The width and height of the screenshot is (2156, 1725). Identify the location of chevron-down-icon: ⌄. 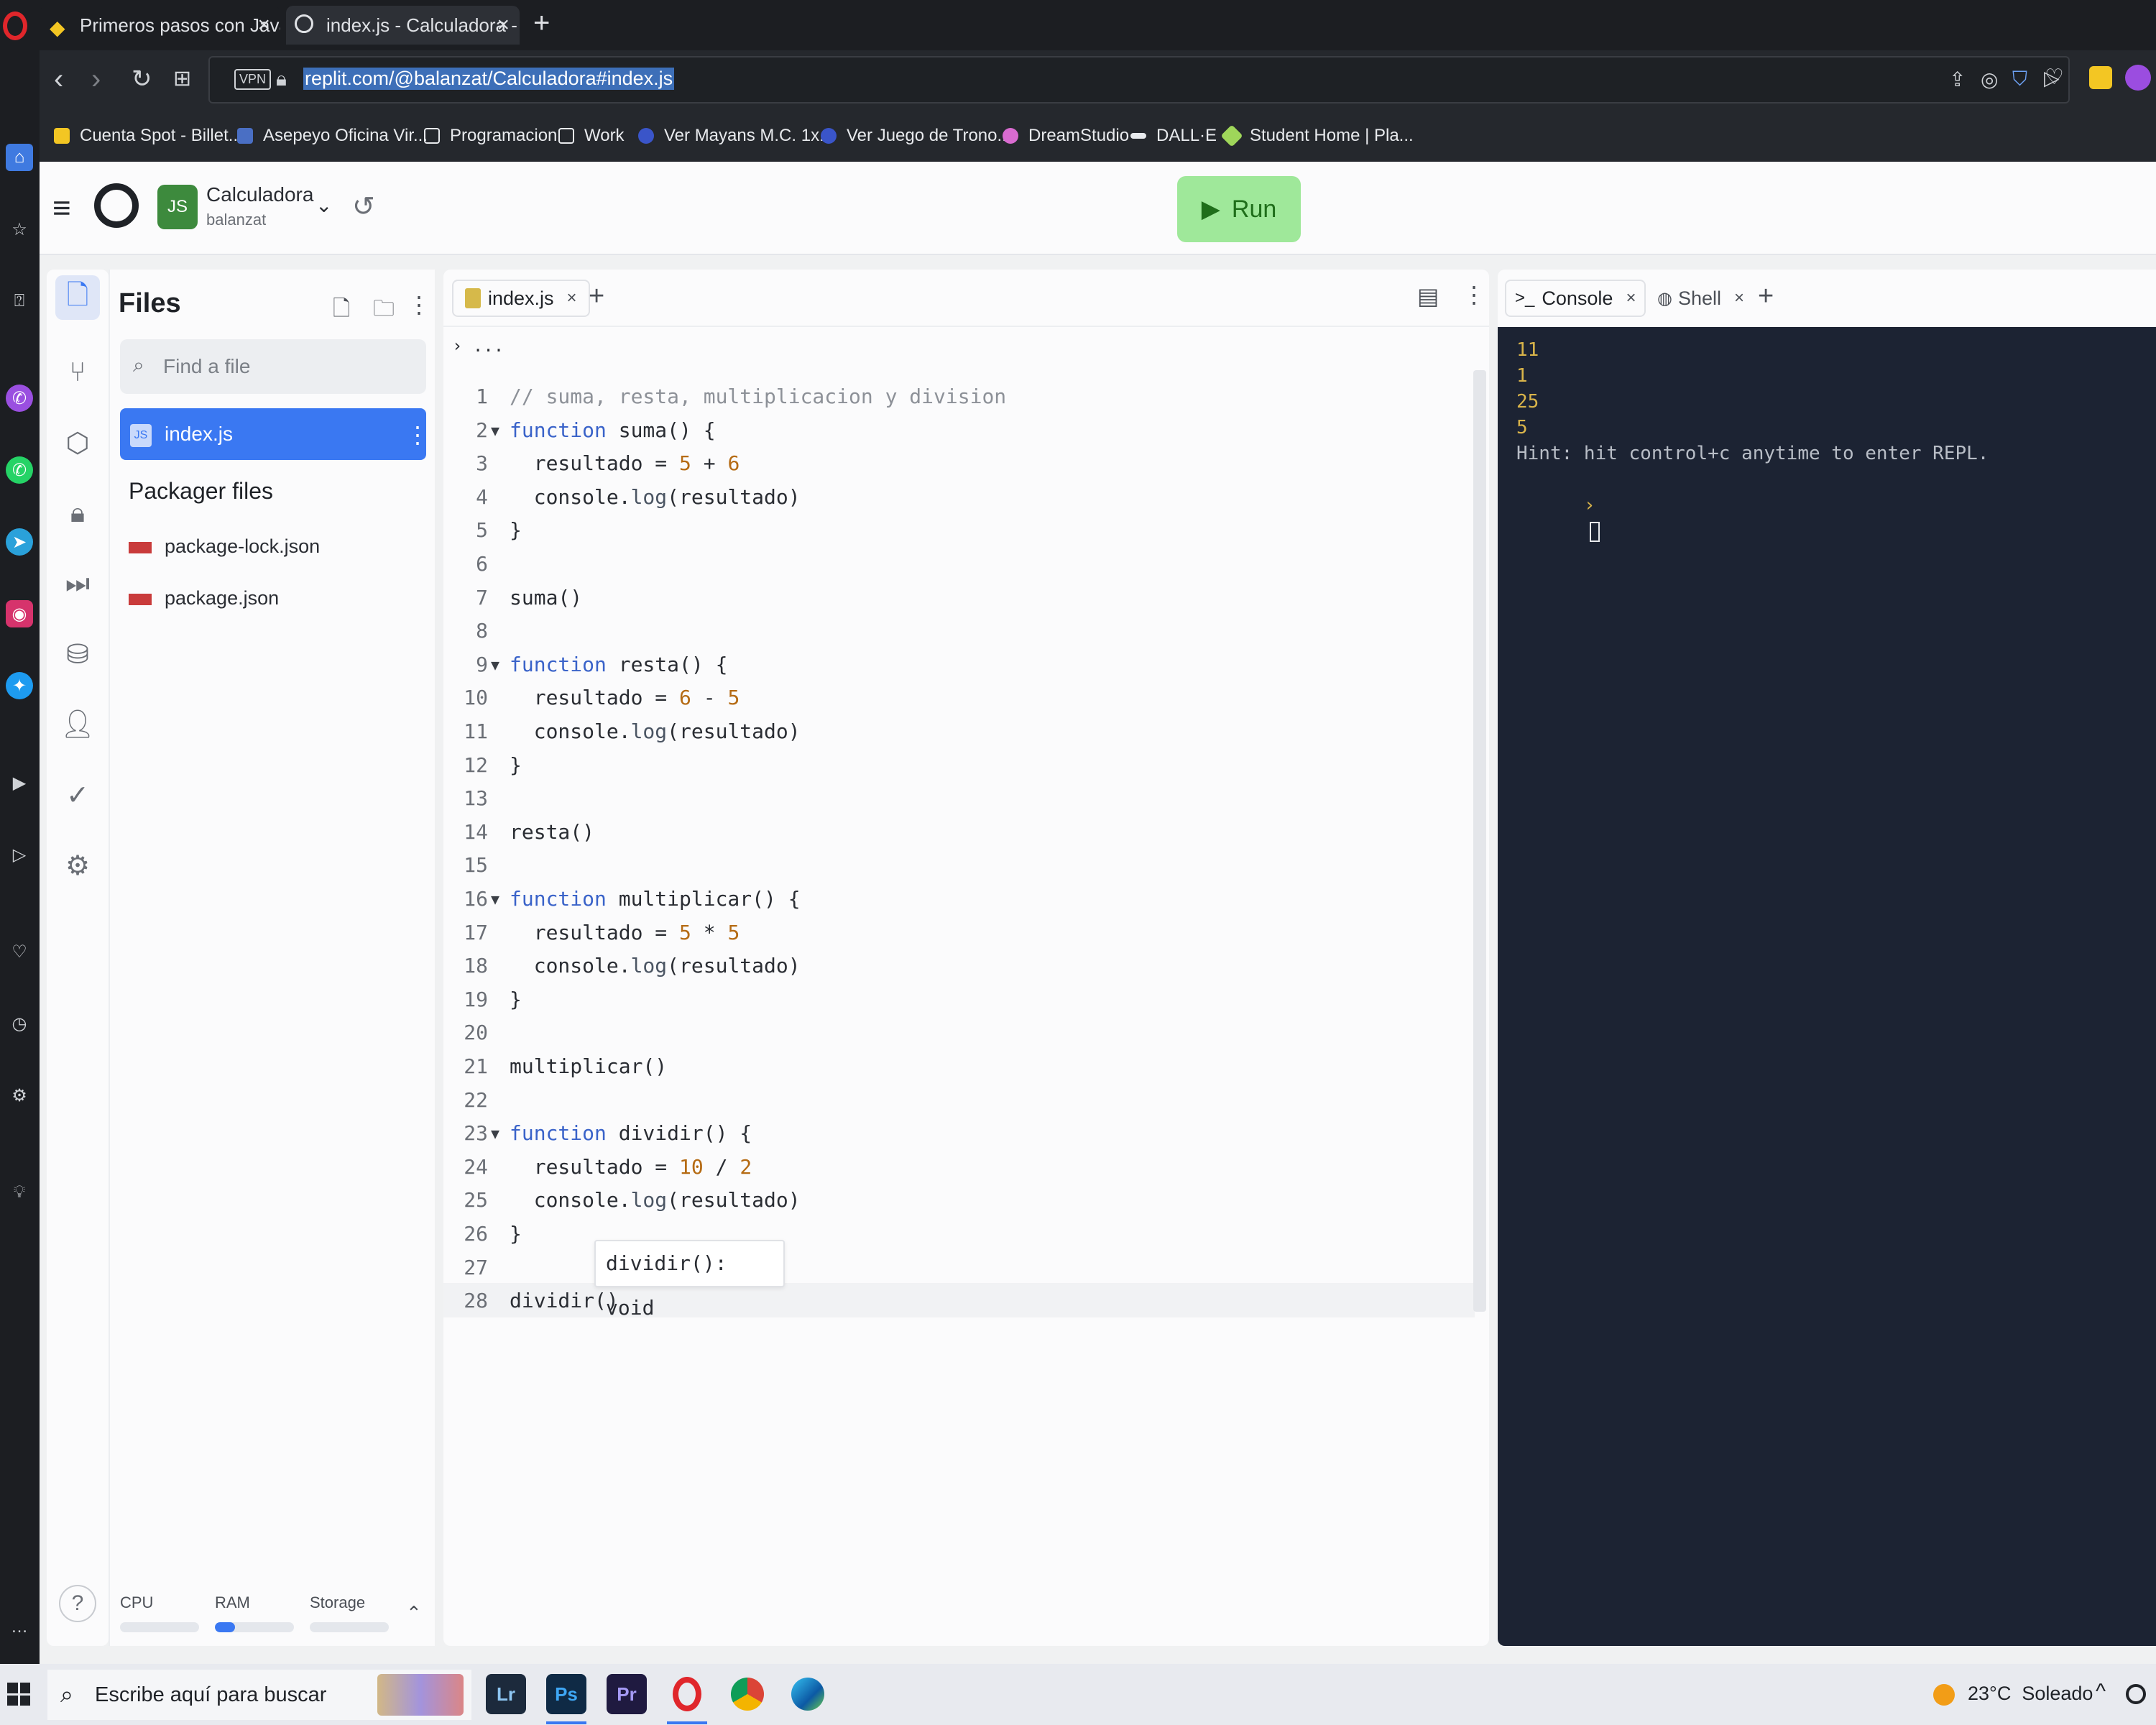
(323, 205).